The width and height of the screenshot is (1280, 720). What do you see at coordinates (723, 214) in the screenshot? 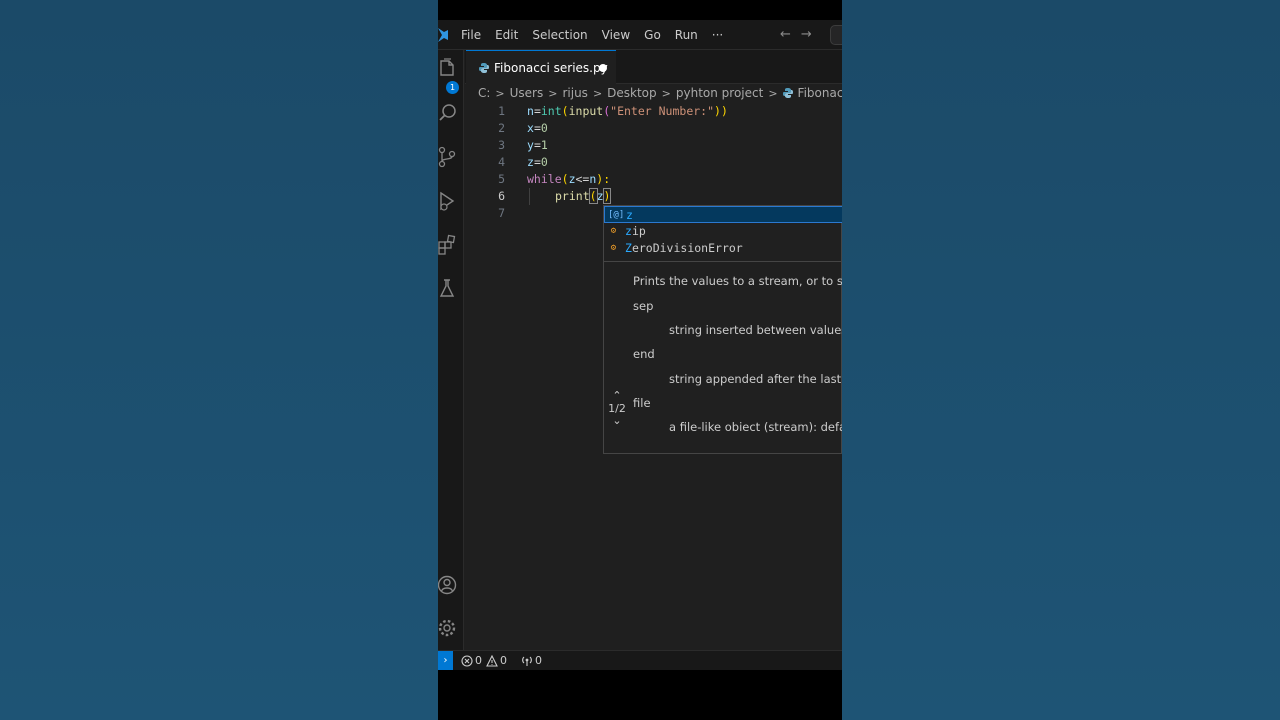
I see `suggestion-item: [@] z` at bounding box center [723, 214].